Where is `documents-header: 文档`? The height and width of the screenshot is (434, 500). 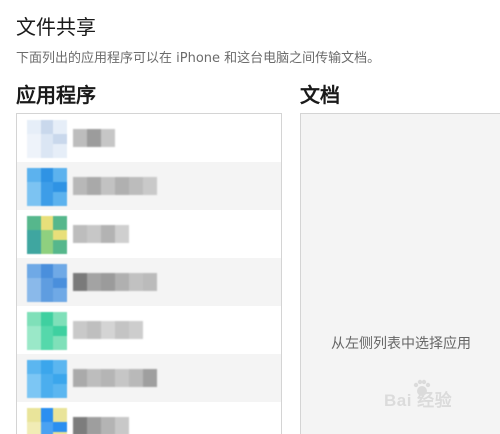 documents-header: 文档 is located at coordinates (320, 95).